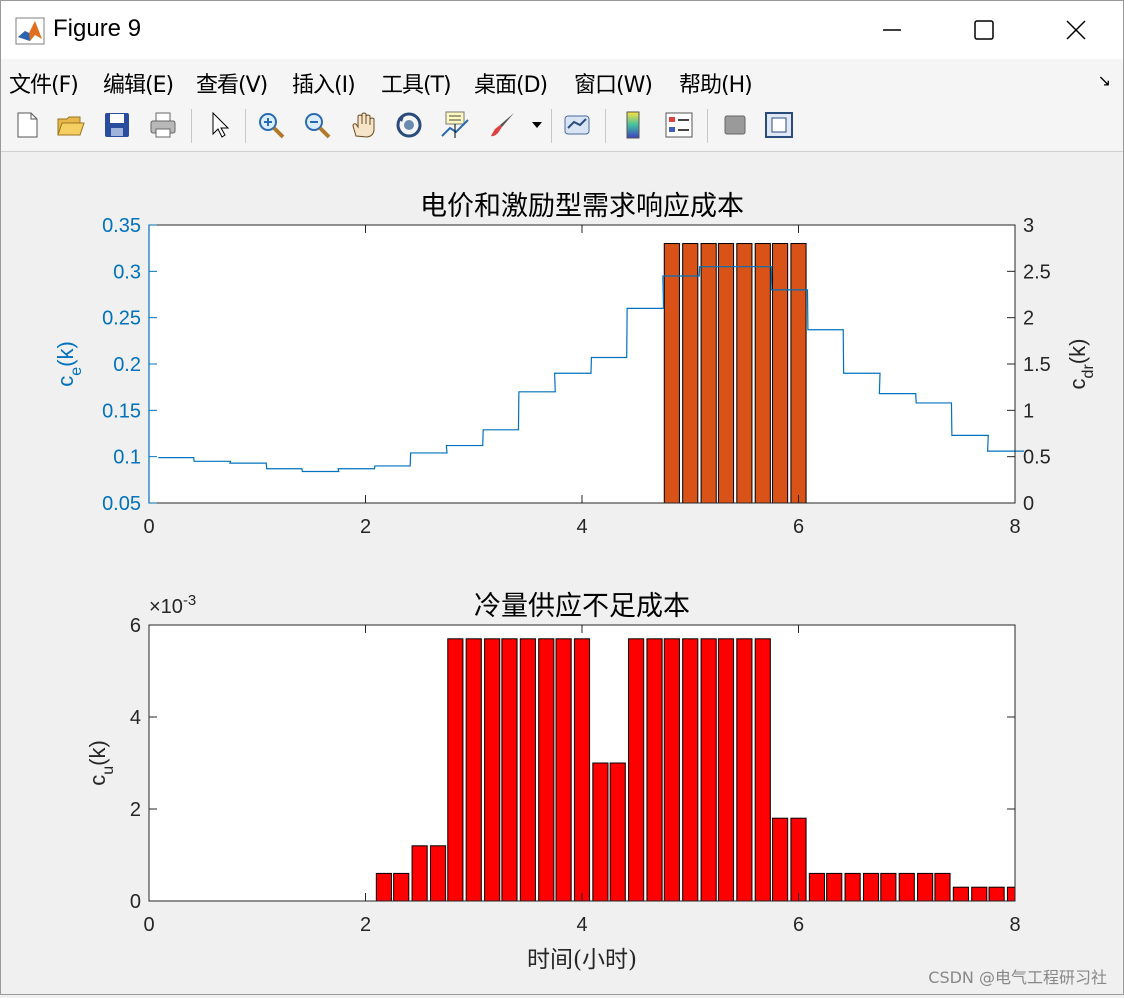 The width and height of the screenshot is (1124, 998). What do you see at coordinates (97, 28) in the screenshot?
I see `window-title: Figure 9` at bounding box center [97, 28].